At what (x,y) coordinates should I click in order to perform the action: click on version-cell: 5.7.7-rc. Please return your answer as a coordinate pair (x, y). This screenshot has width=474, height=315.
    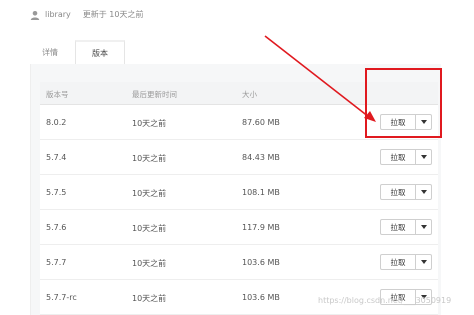
    Looking at the image, I should click on (61, 297).